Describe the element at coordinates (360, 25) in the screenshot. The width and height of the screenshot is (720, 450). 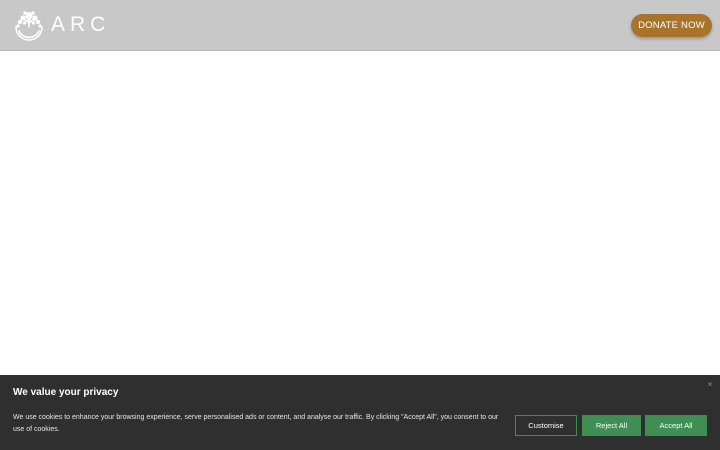
I see `site-header: ARC DONATE NOW` at that location.